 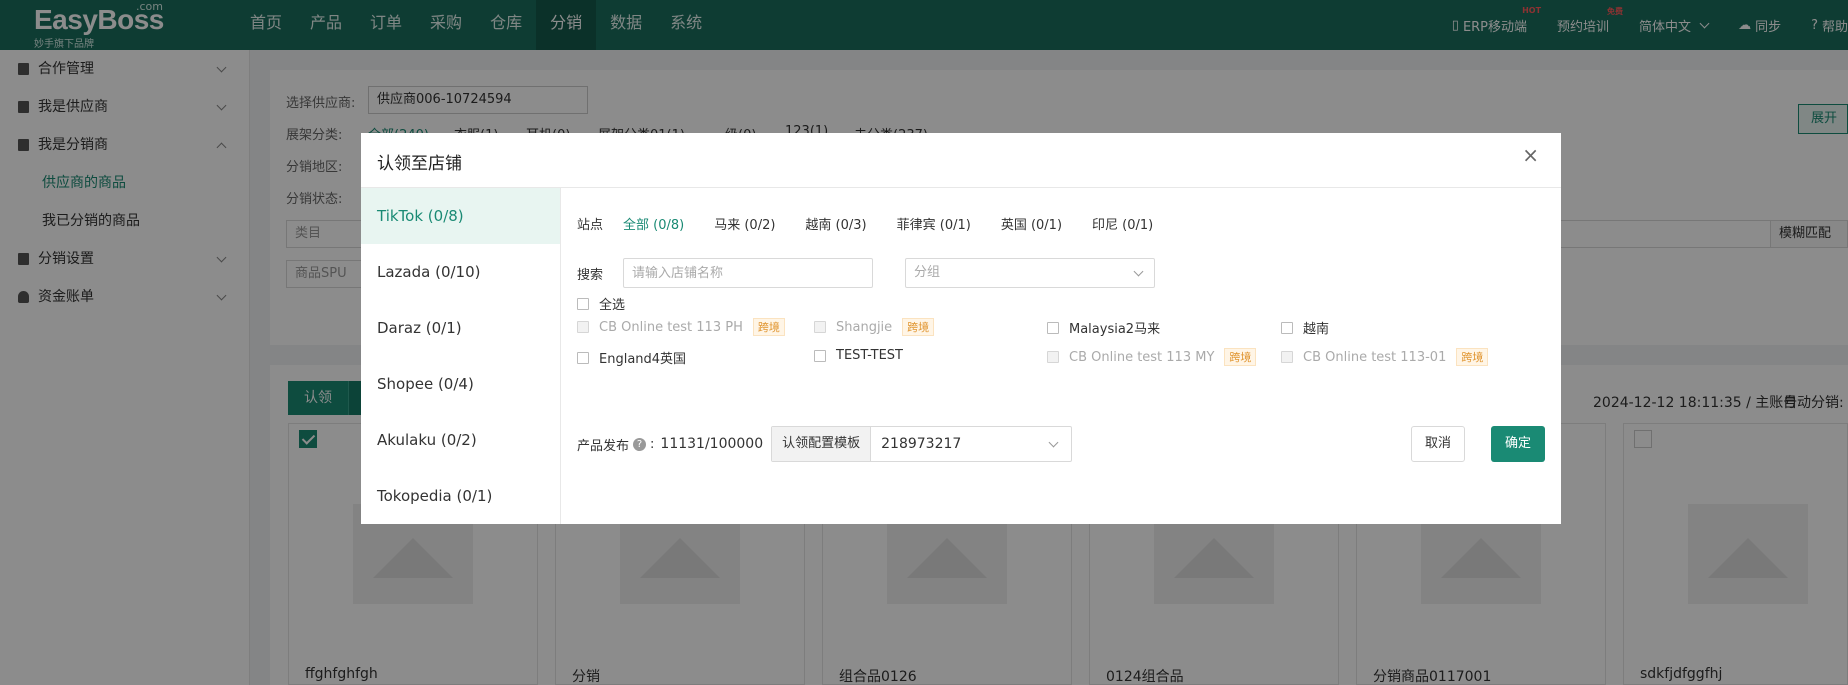 What do you see at coordinates (653, 223) in the screenshot?
I see `site-tab-all: 全部 (0/8)` at bounding box center [653, 223].